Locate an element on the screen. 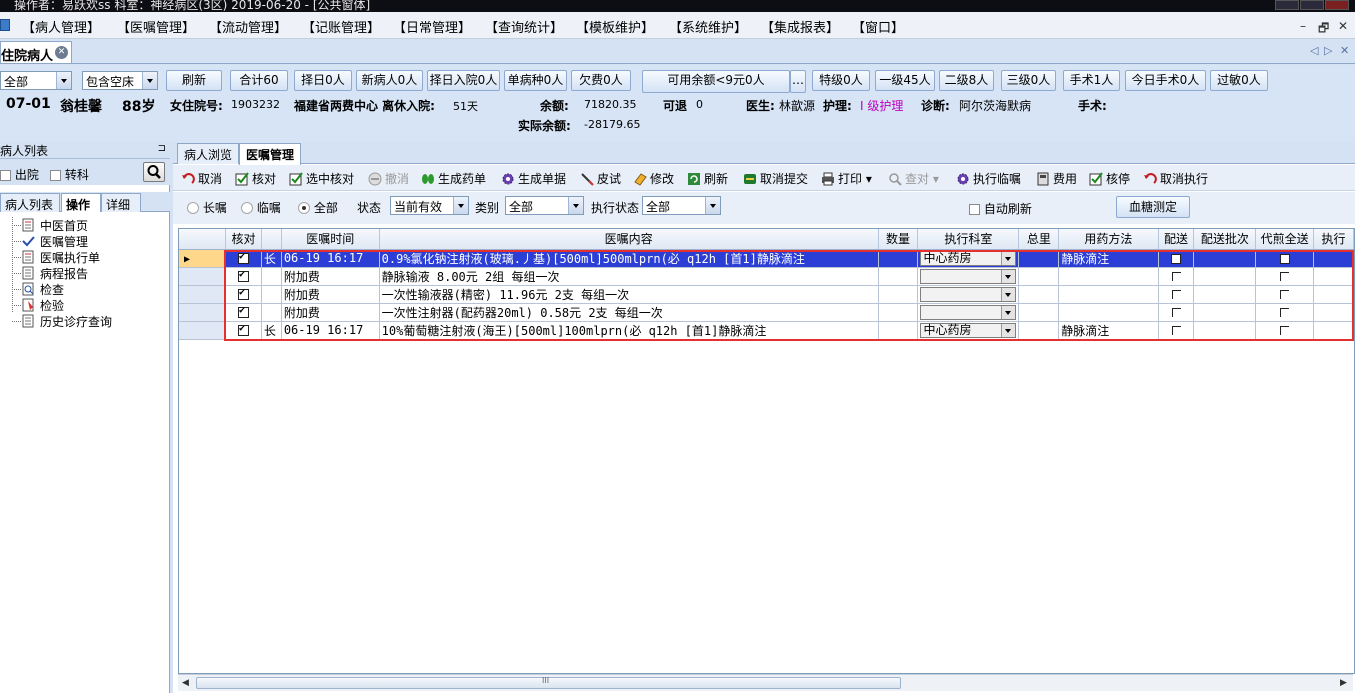  edit-button: 修改 is located at coordinates (653, 178).